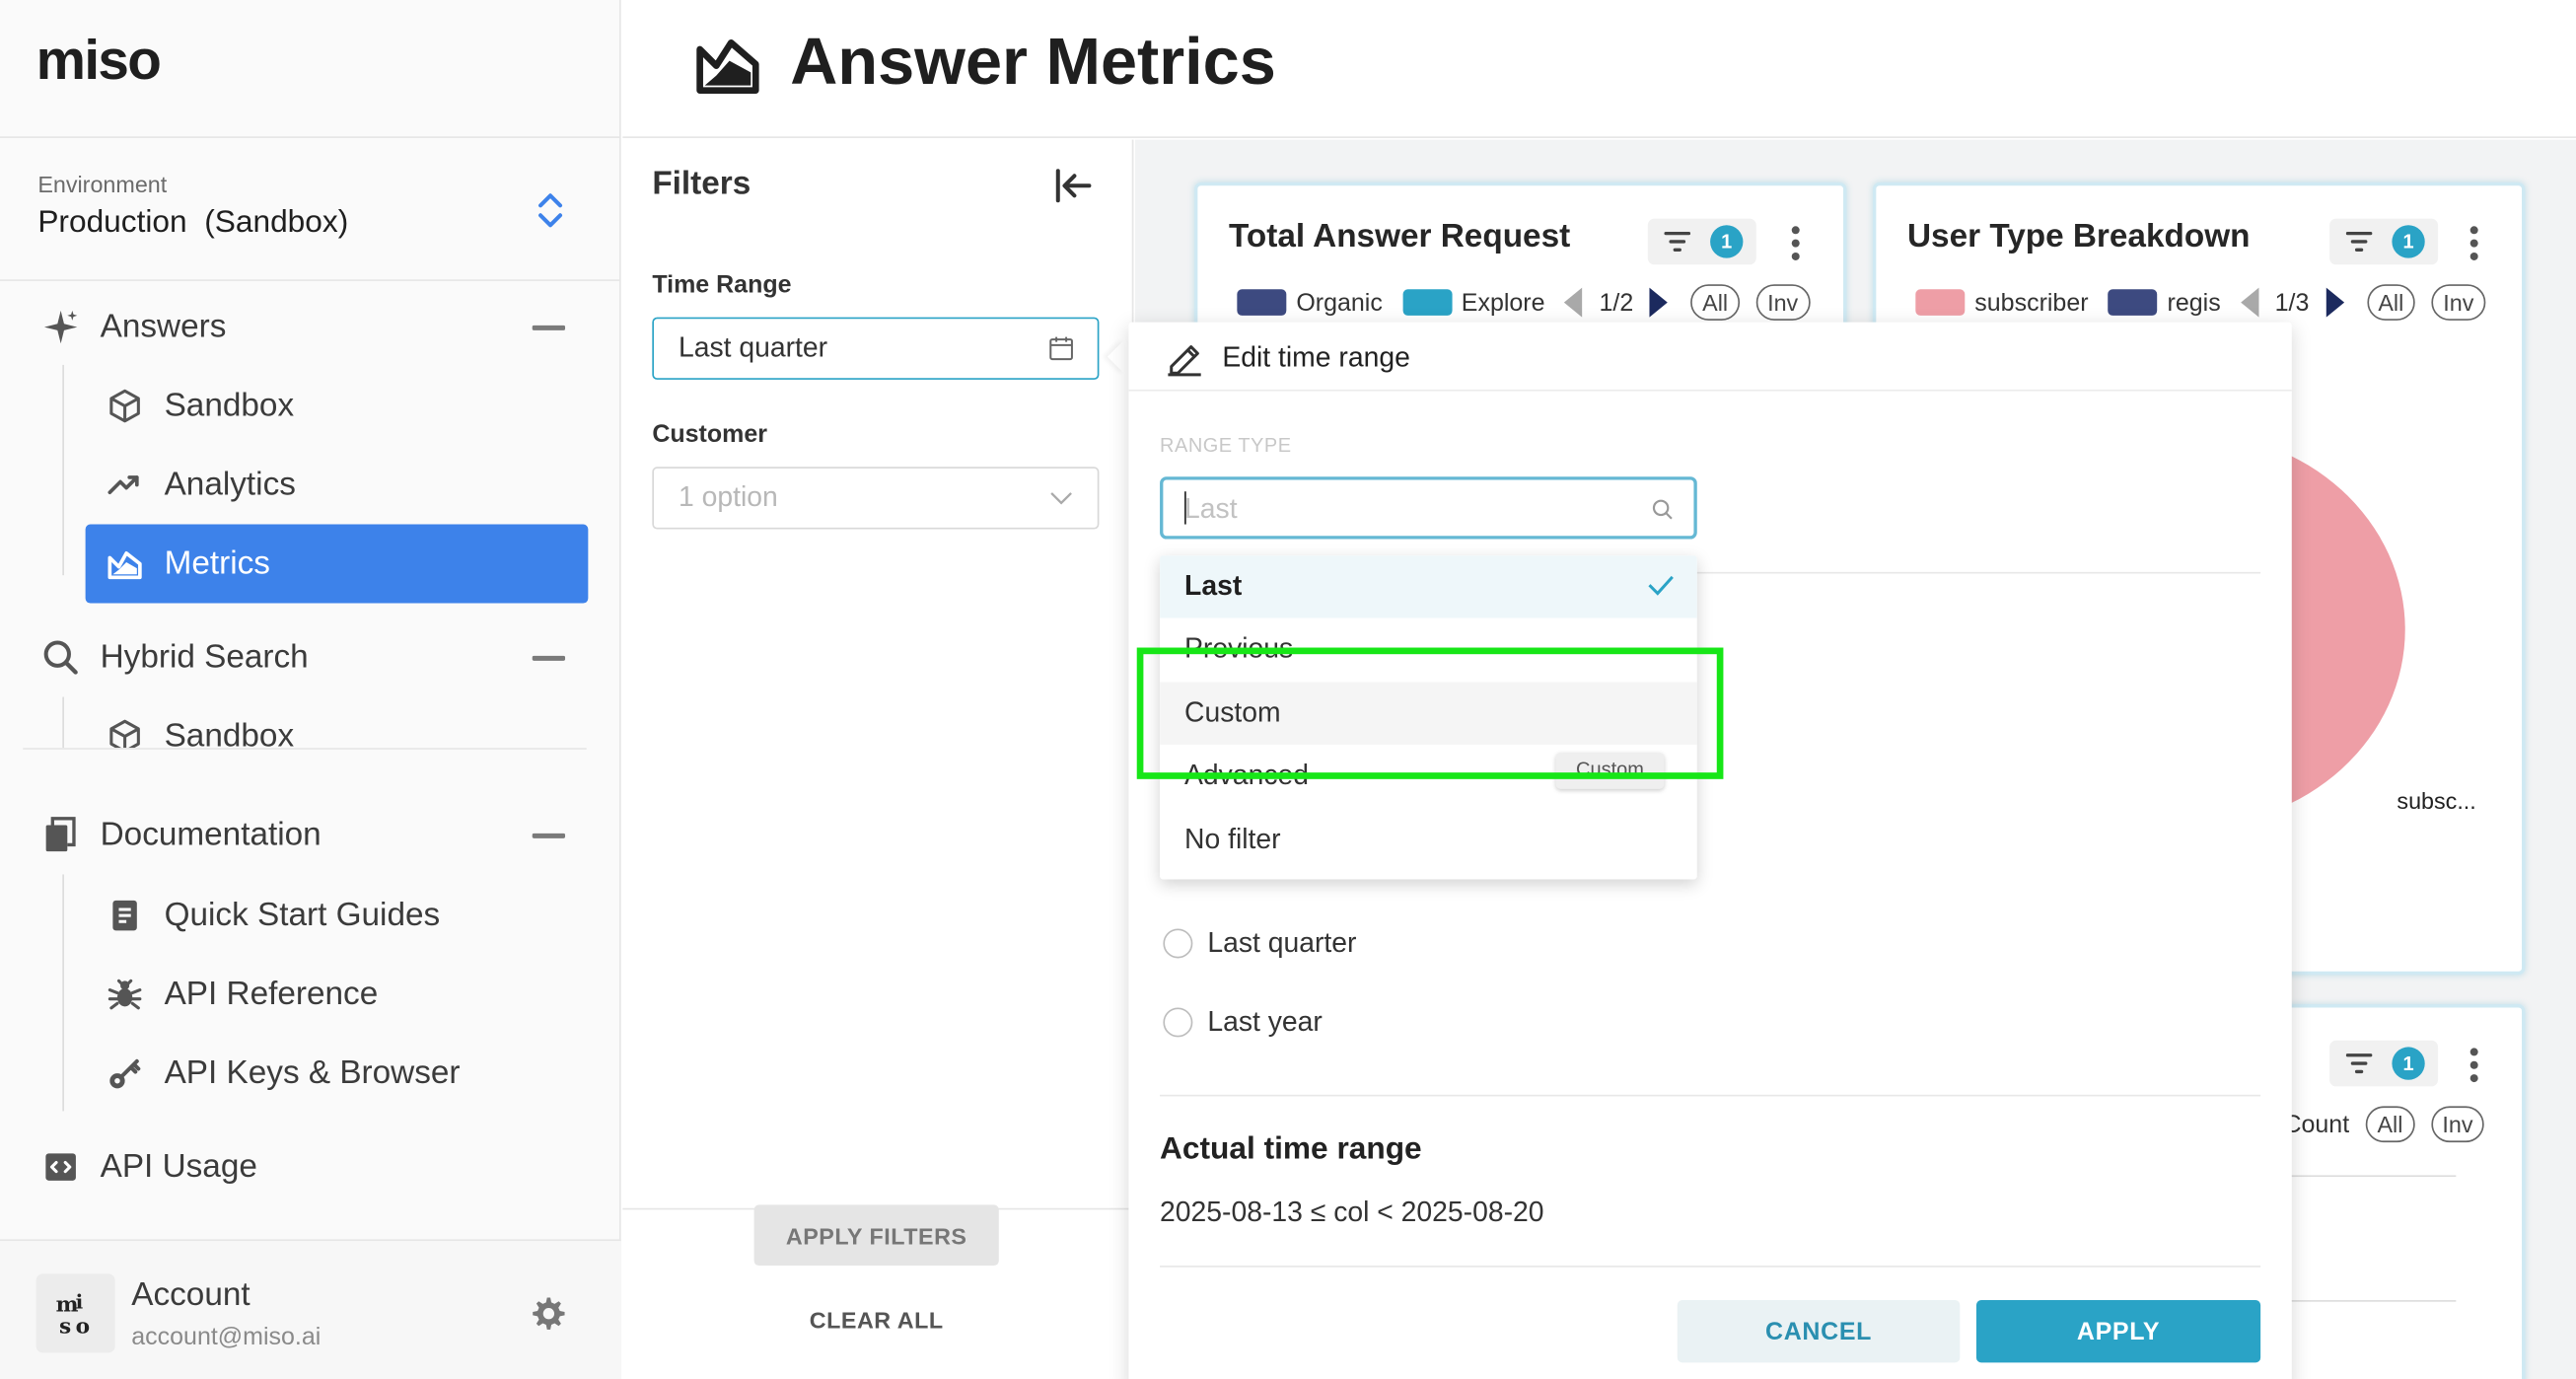 The width and height of the screenshot is (2576, 1379). What do you see at coordinates (876, 1236) in the screenshot?
I see `apply-filters-button: APPLY FILTERS` at bounding box center [876, 1236].